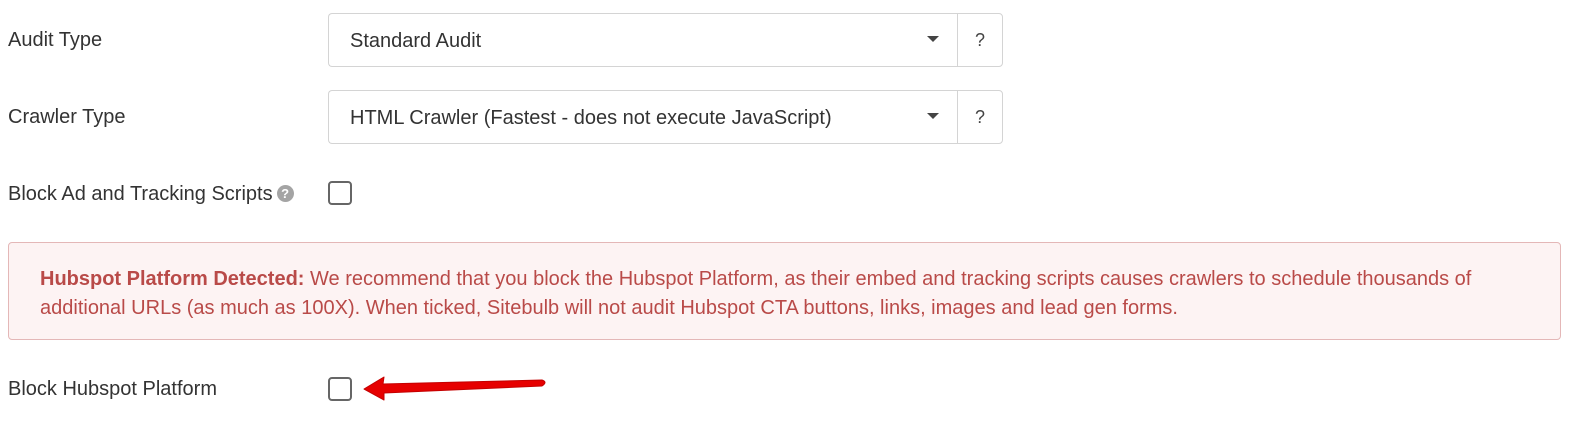 The width and height of the screenshot is (1583, 425). I want to click on block-ad-tracking-label: Block Ad and Tracking Scripts?, so click(151, 194).